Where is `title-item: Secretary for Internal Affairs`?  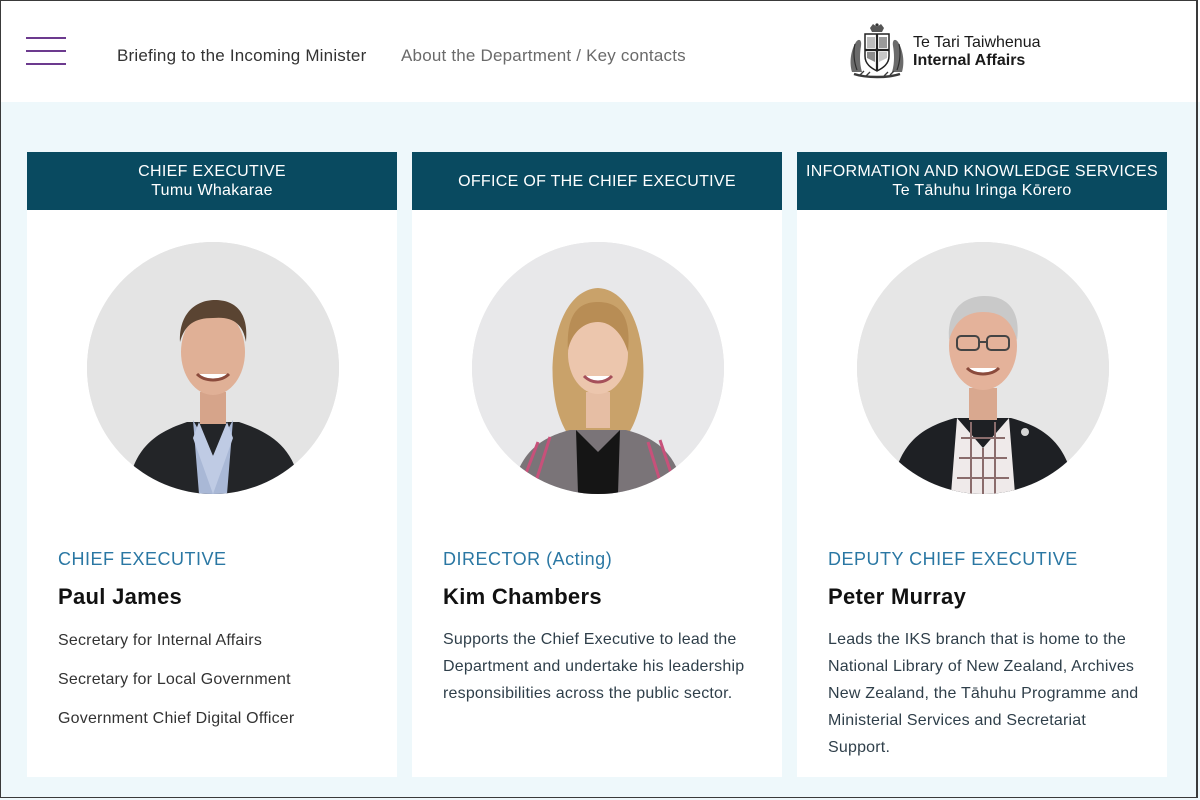 title-item: Secretary for Internal Affairs is located at coordinates (160, 640).